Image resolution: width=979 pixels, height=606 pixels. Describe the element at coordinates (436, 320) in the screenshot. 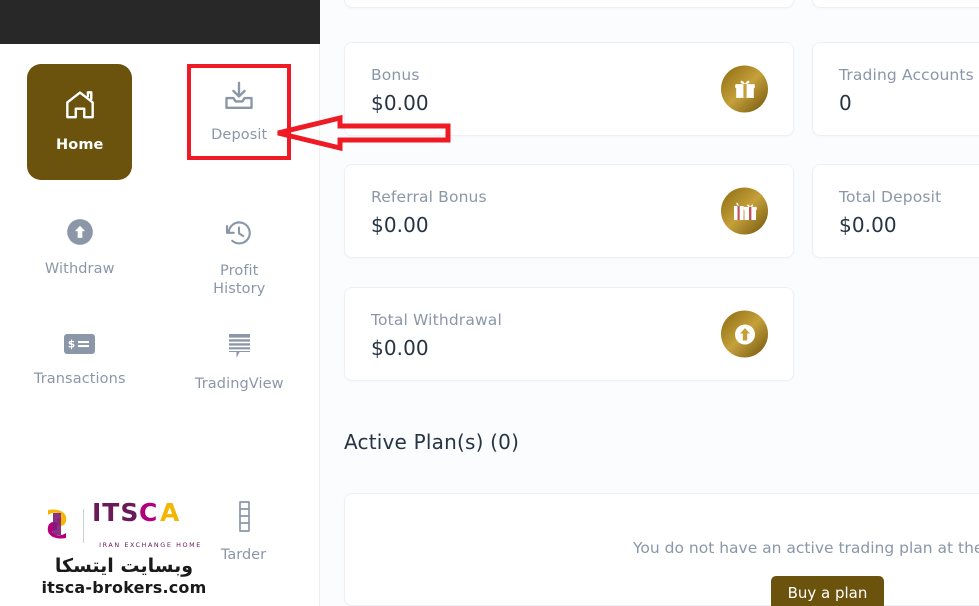

I see `stat-card-total-withdrawal-label: Total Withdrawal` at that location.